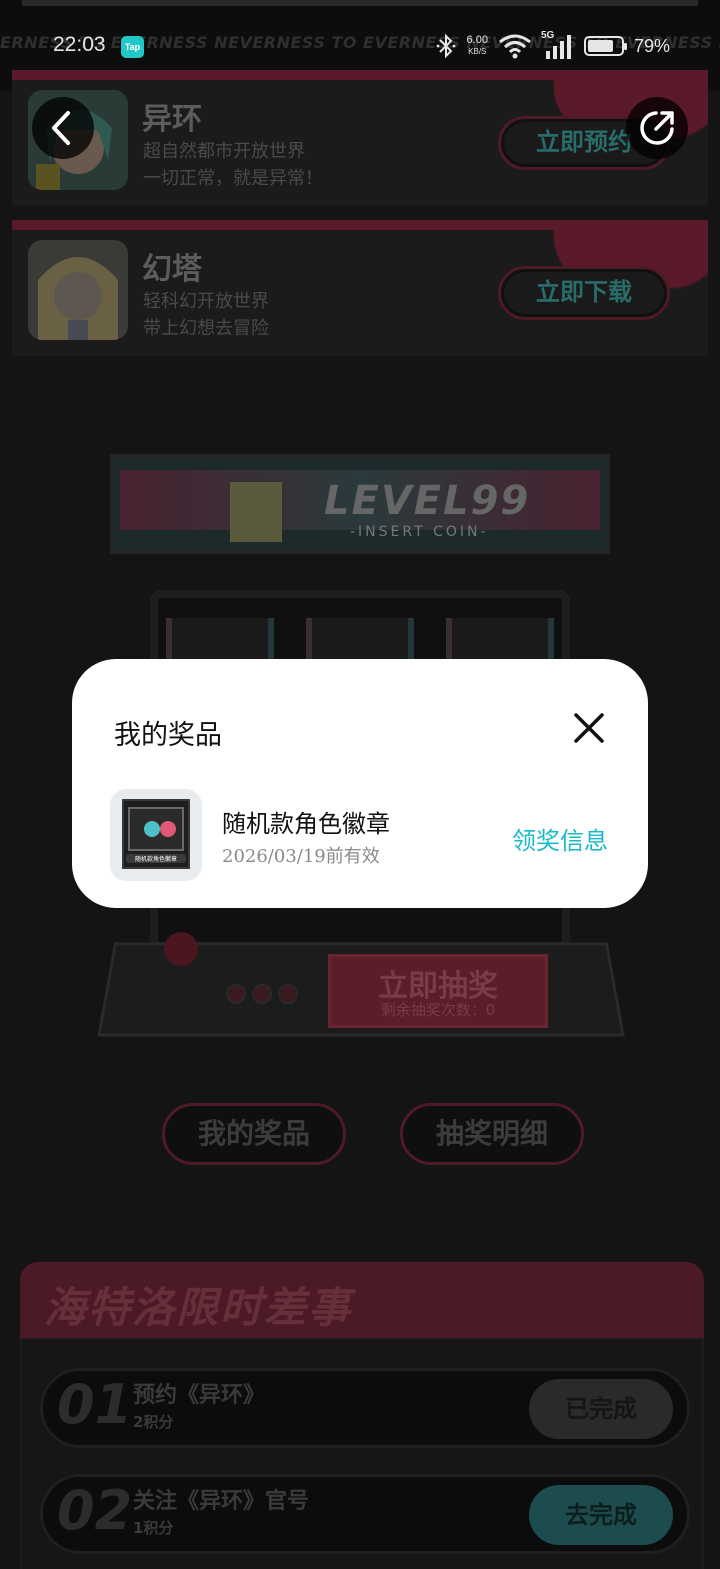 The image size is (720, 1569). Describe the element at coordinates (306, 824) in the screenshot. I see `prize-name: 随机款角色徽章` at that location.